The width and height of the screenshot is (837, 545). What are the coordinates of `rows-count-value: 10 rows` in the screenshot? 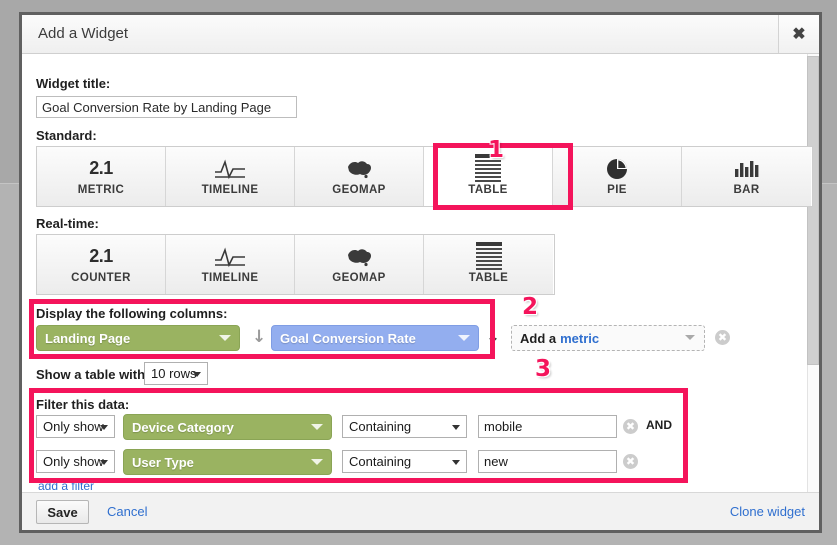 It's located at (174, 373).